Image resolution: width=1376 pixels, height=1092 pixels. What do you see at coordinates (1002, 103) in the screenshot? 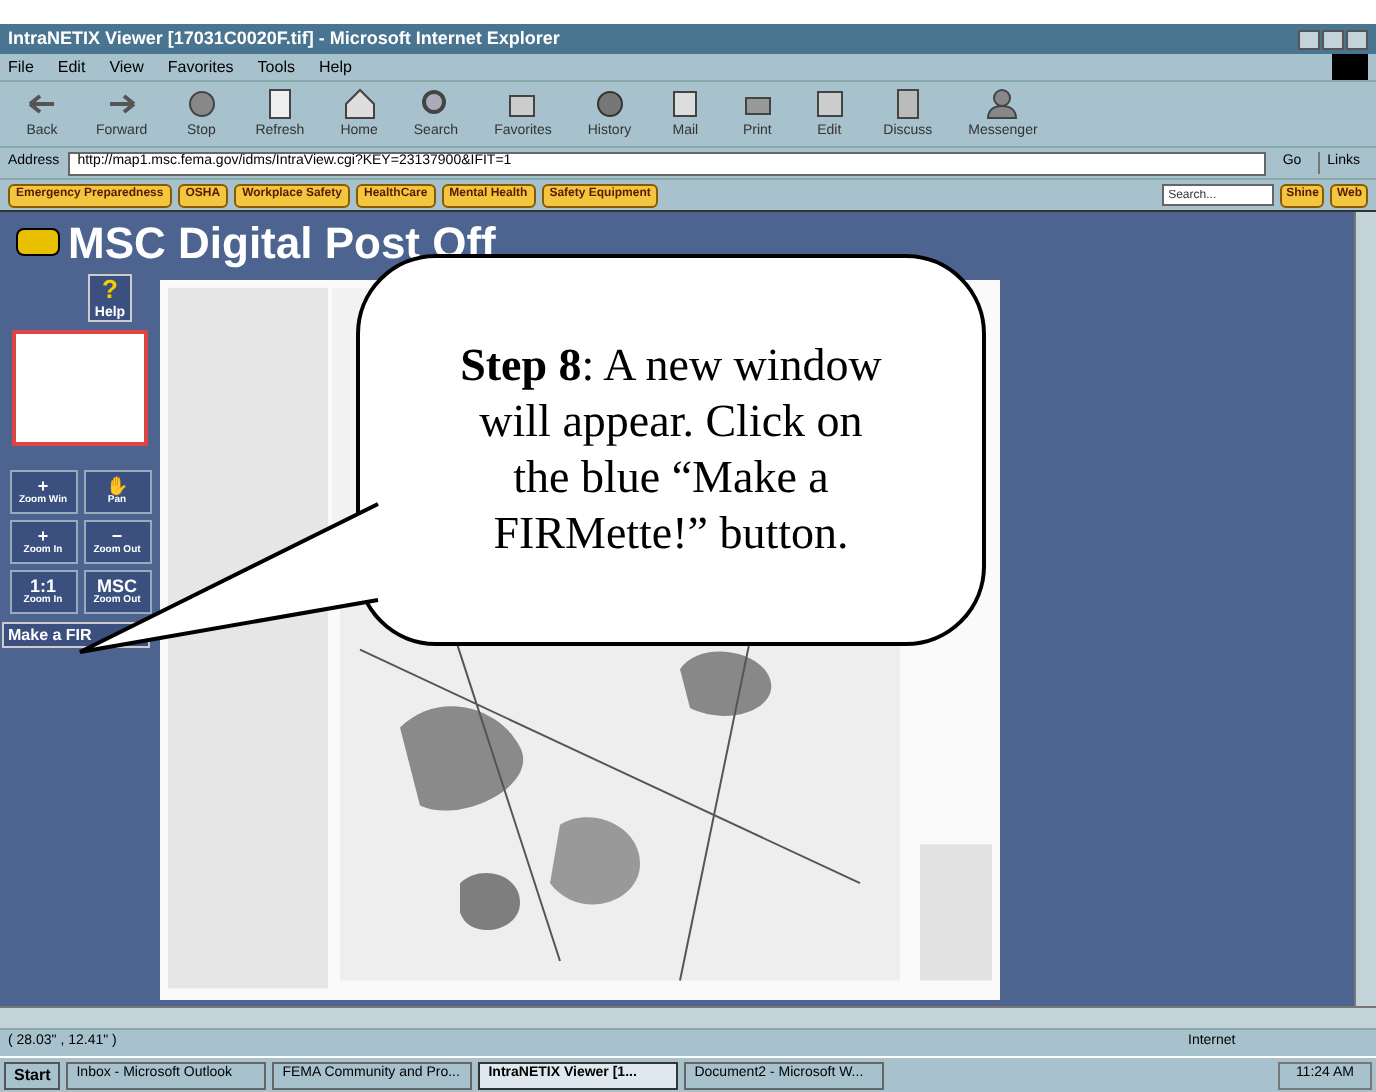
I see `messenger-icon` at bounding box center [1002, 103].